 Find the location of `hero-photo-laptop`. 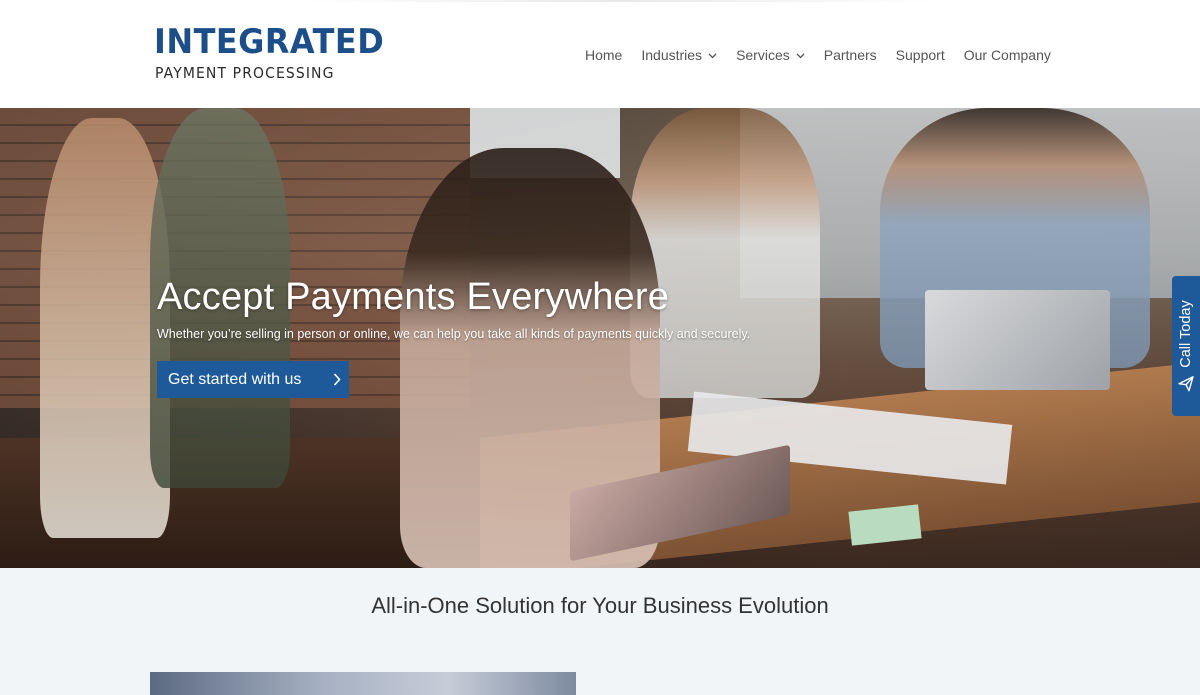

hero-photo-laptop is located at coordinates (1017, 340).